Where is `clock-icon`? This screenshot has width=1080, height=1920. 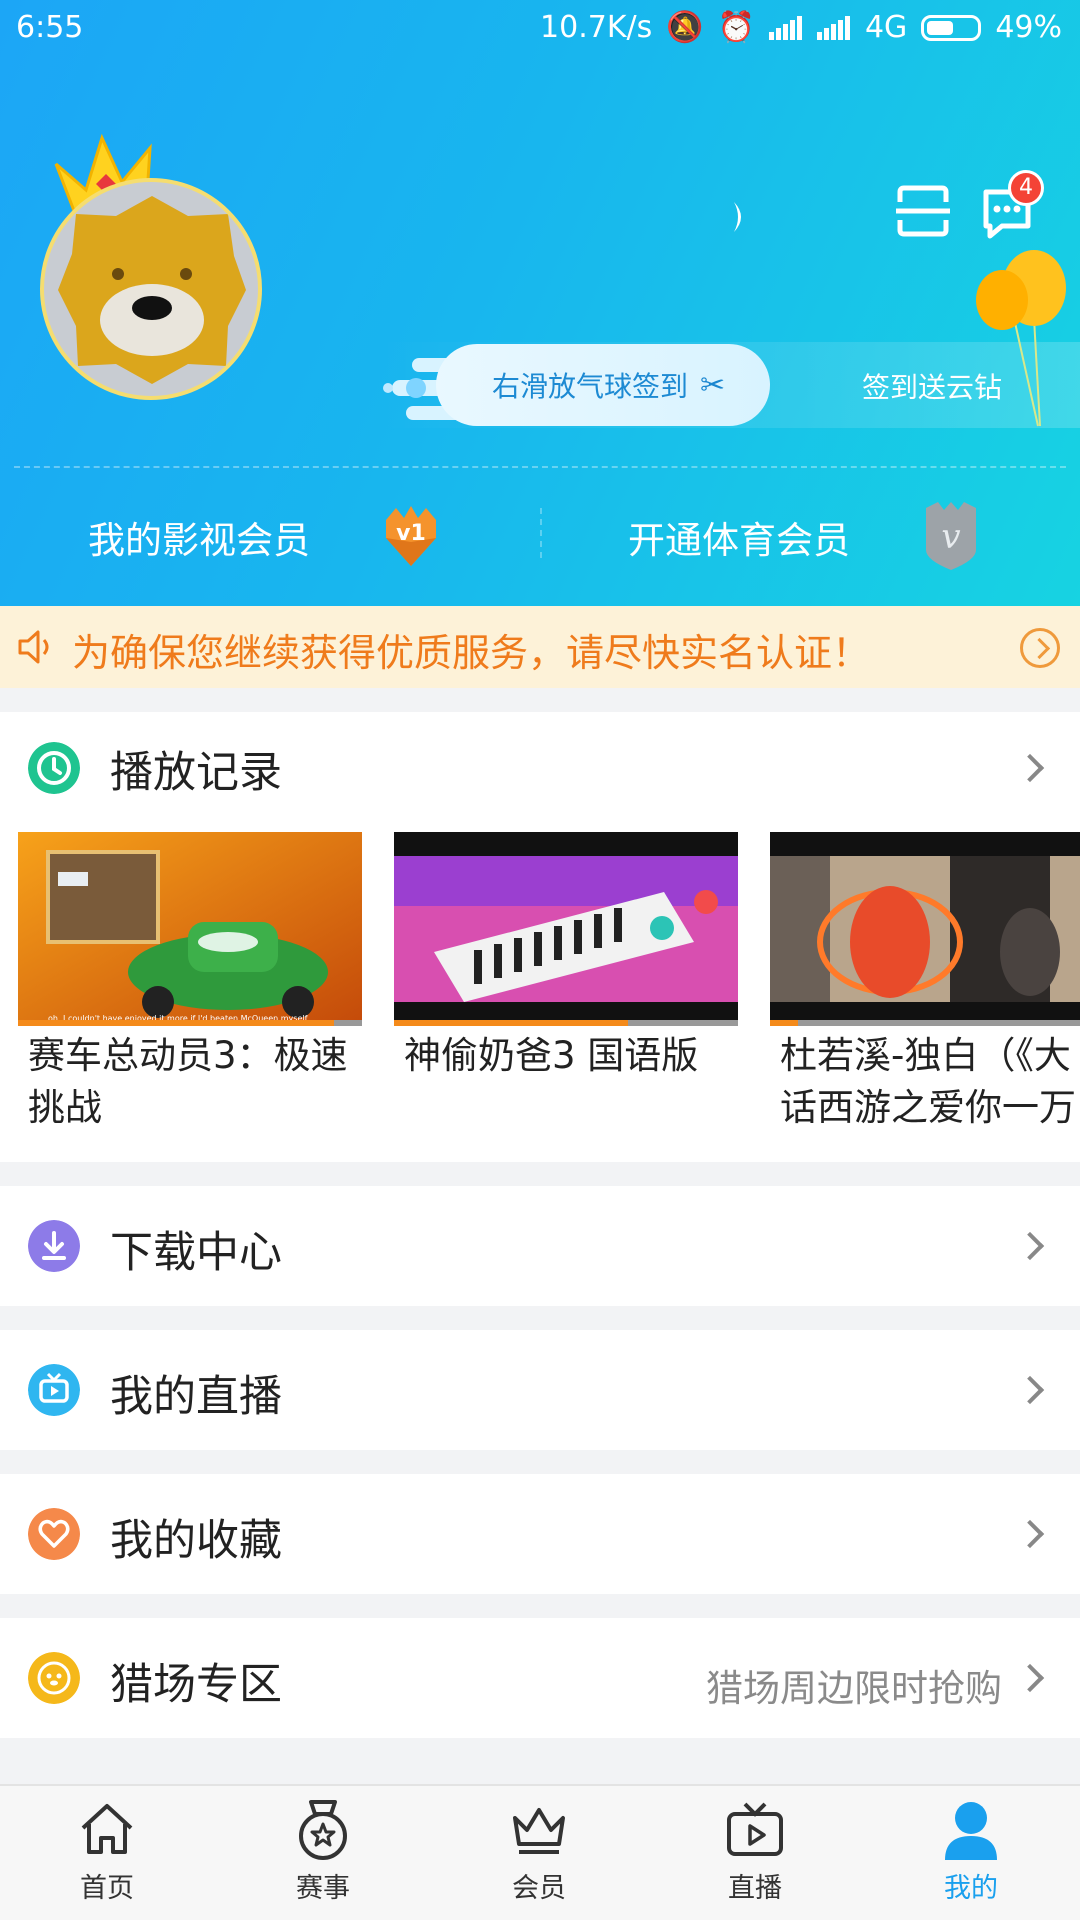
clock-icon is located at coordinates (54, 768).